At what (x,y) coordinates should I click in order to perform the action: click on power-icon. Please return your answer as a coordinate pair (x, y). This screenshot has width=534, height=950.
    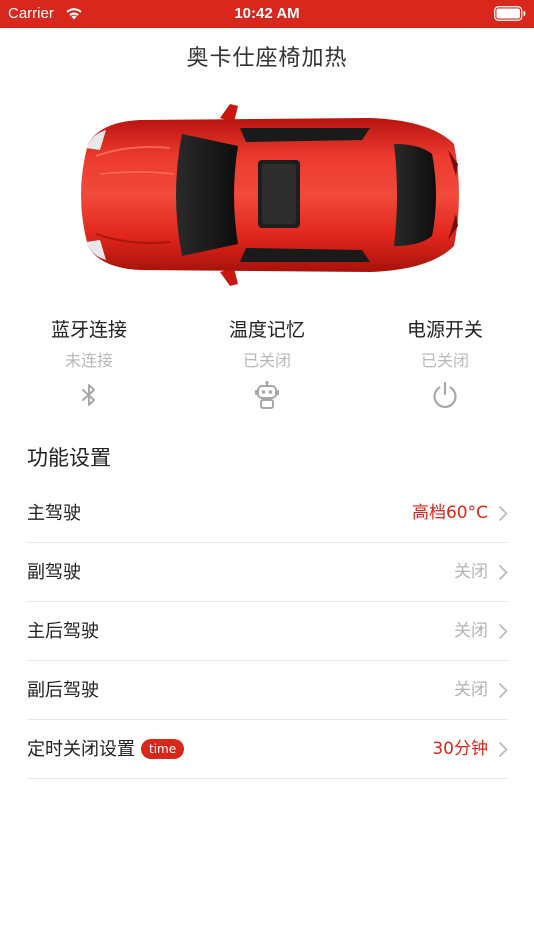
    Looking at the image, I should click on (445, 395).